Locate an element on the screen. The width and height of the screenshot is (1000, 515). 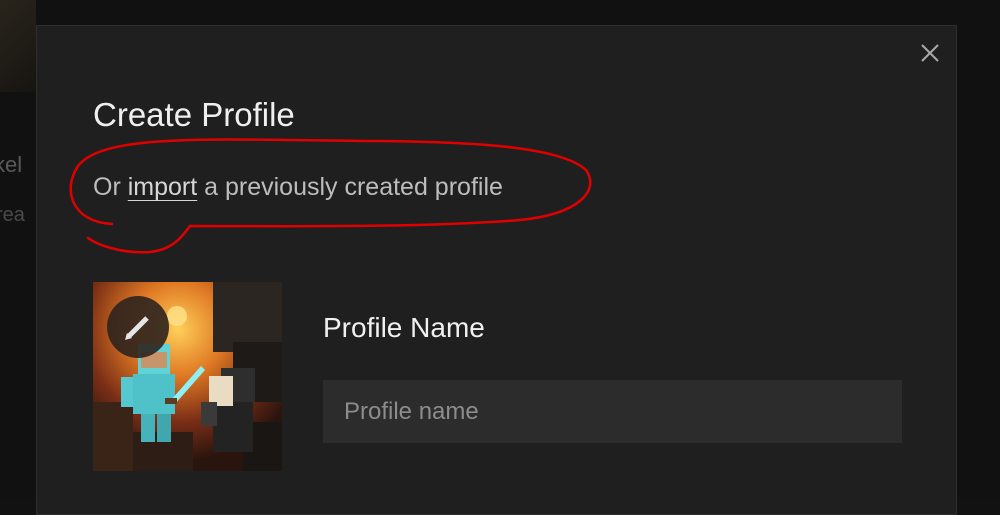
import-prompt-suffix: a previously created profile is located at coordinates (350, 187).